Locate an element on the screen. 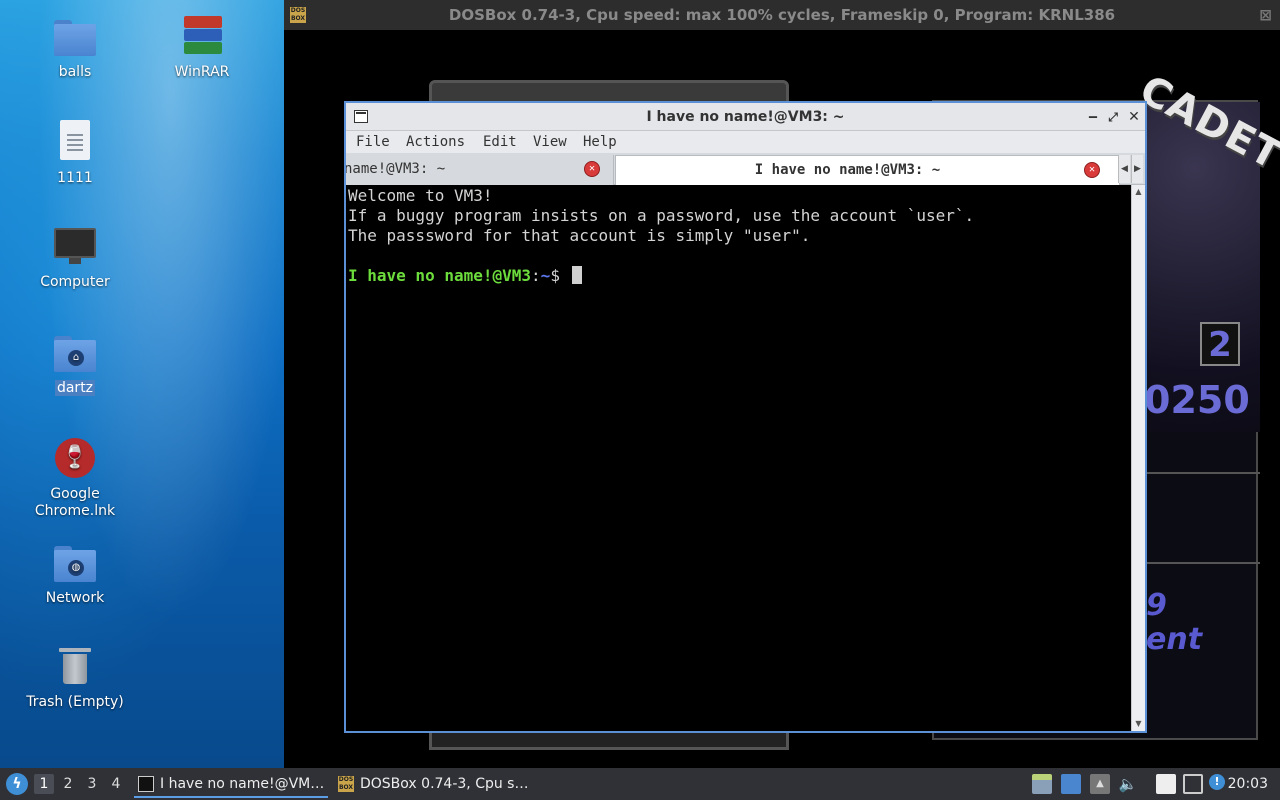  tab-terminal-2: I have no name!@VM3: ~ ✕ is located at coordinates (867, 170).